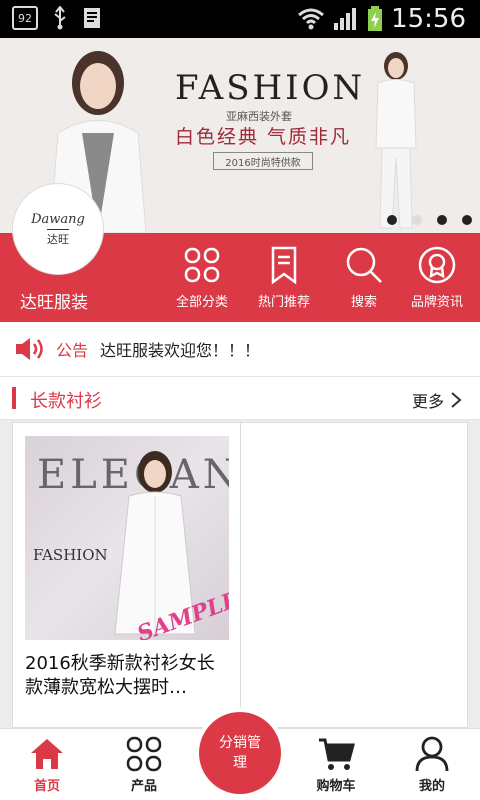  What do you see at coordinates (363, 302) in the screenshot?
I see `nav-label: 搜索` at bounding box center [363, 302].